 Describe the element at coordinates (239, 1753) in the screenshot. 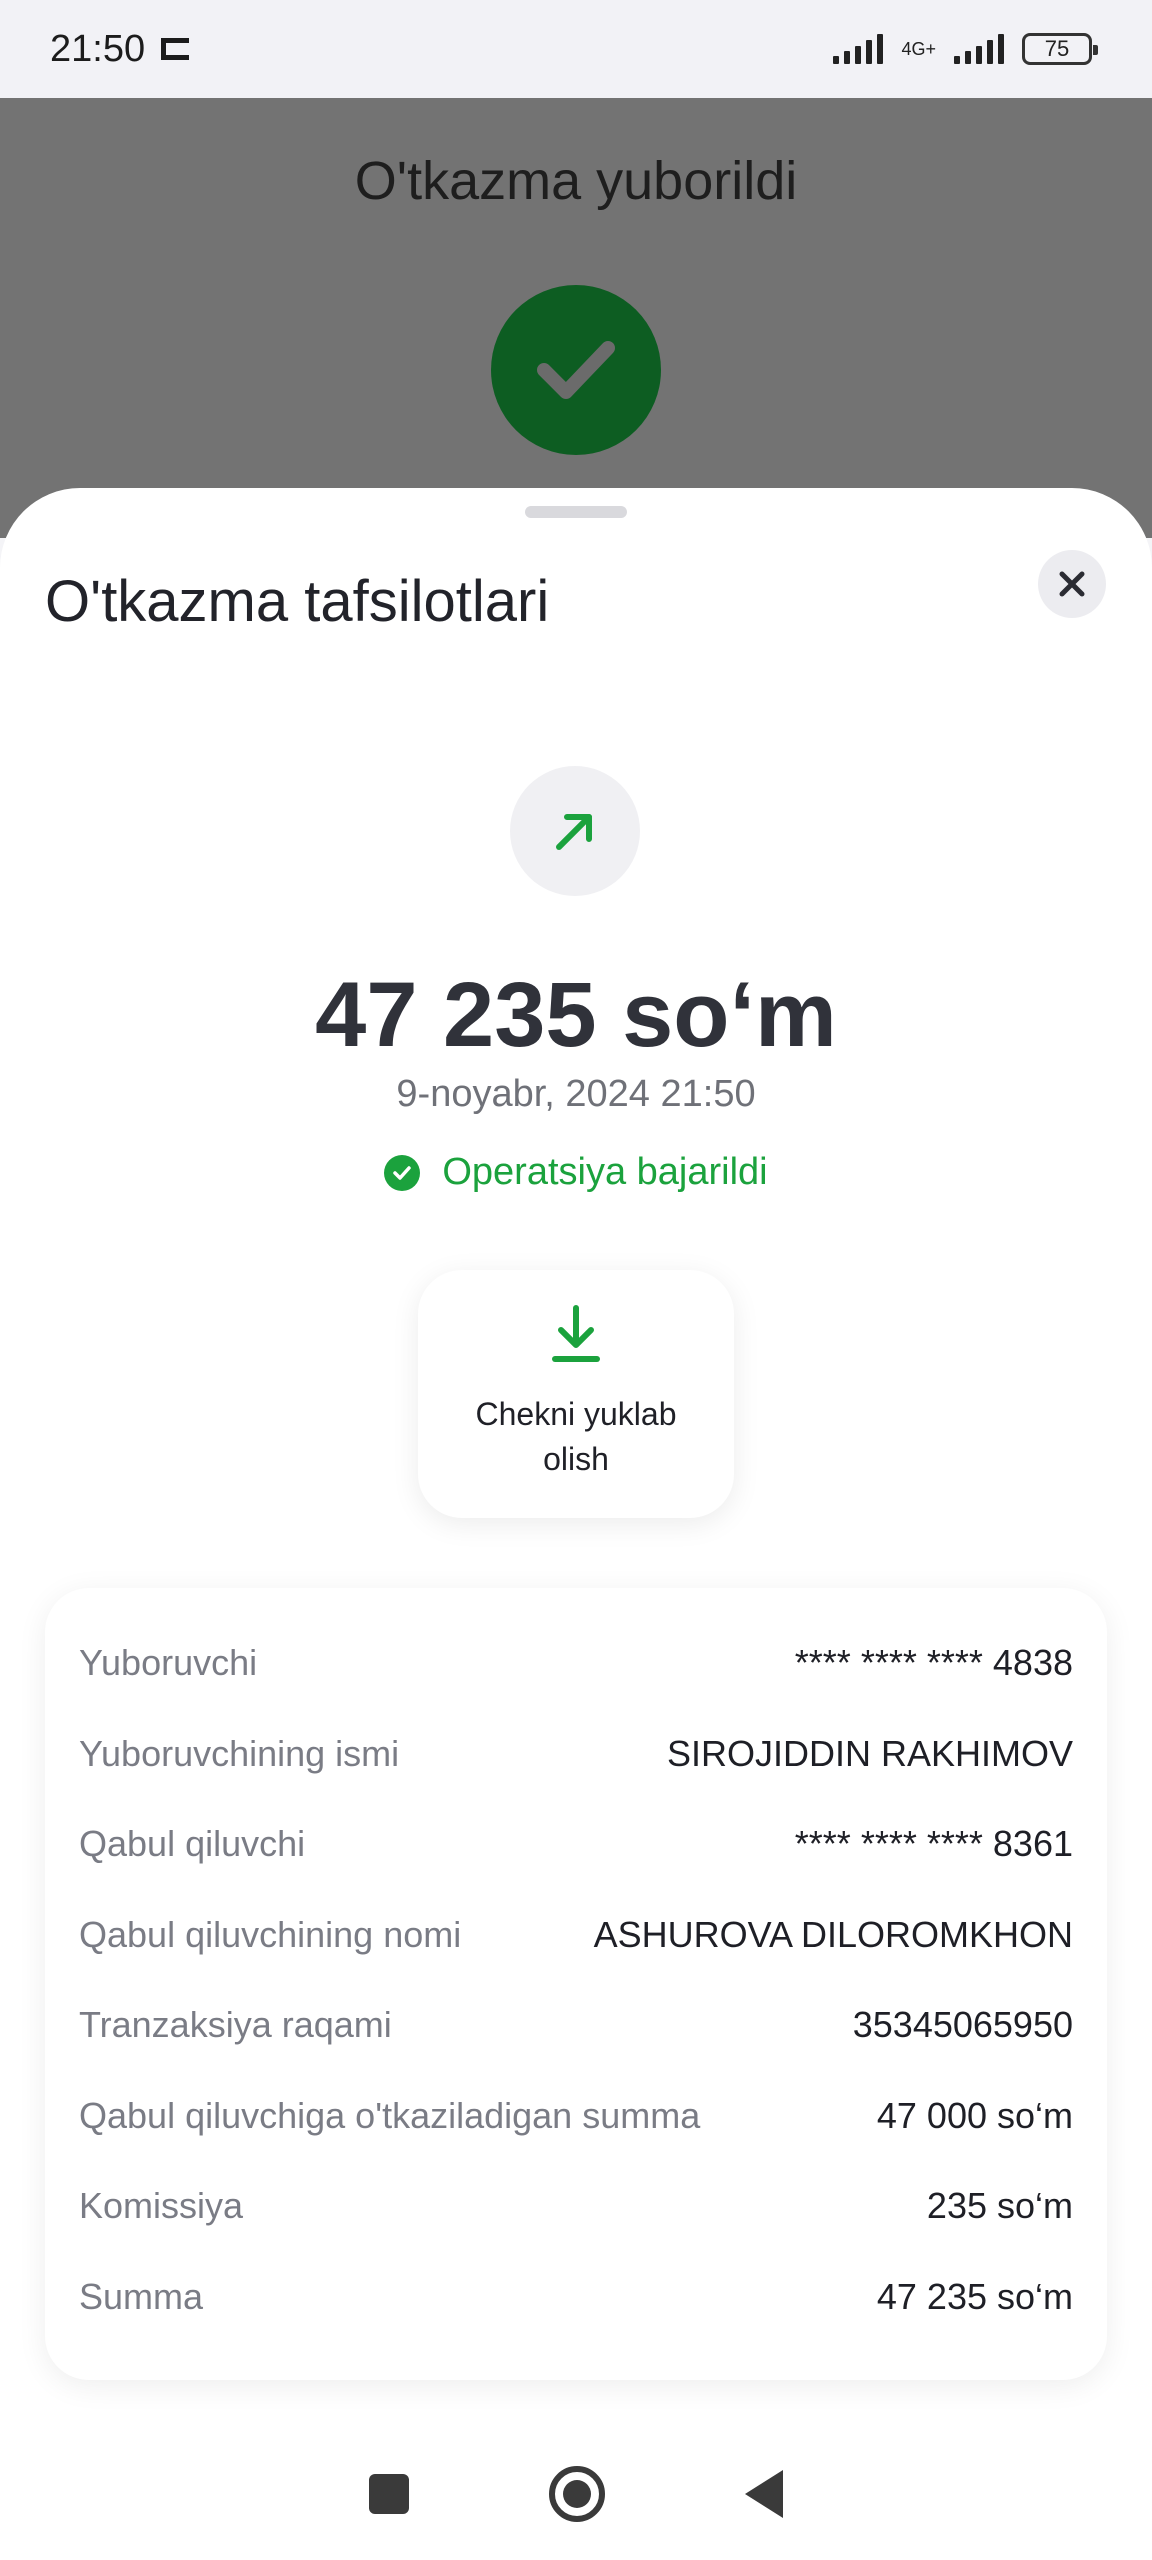

I see `detail-label: Yuboruvchining ismi` at that location.